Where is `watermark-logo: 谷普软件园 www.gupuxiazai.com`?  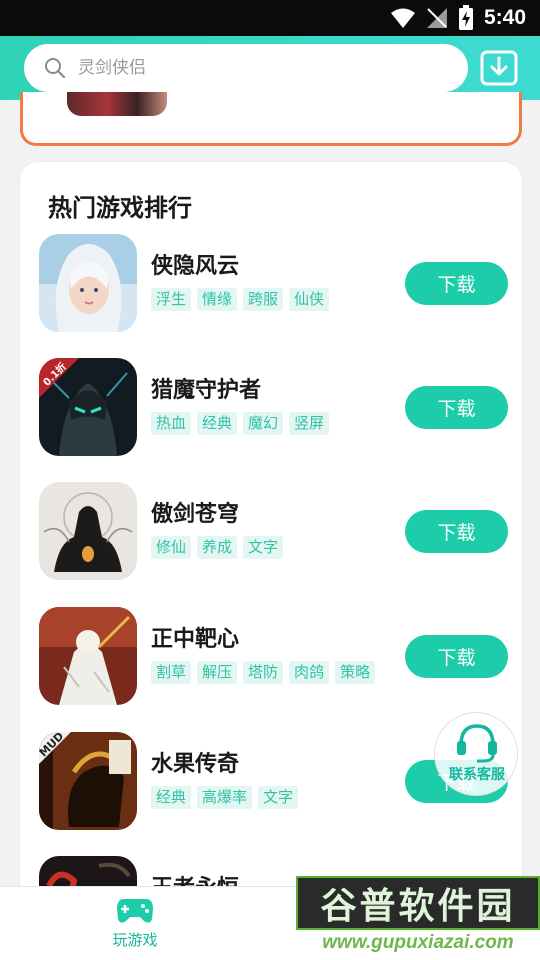 watermark-logo: 谷普软件园 www.gupuxiazai.com is located at coordinates (418, 918).